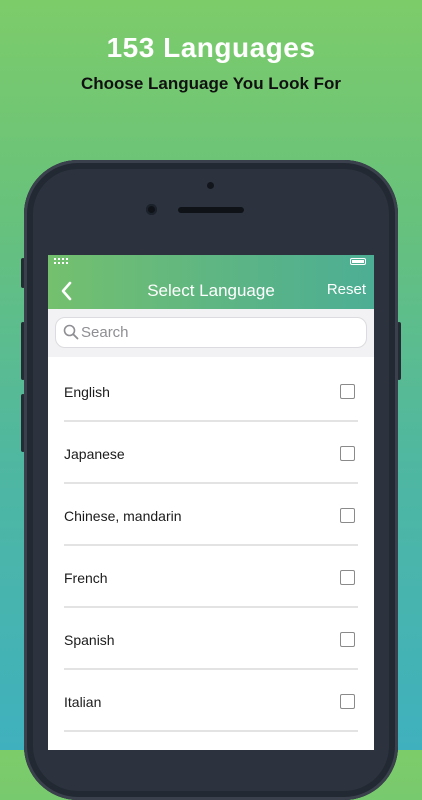 The height and width of the screenshot is (800, 422). What do you see at coordinates (61, 262) in the screenshot?
I see `signal-icon` at bounding box center [61, 262].